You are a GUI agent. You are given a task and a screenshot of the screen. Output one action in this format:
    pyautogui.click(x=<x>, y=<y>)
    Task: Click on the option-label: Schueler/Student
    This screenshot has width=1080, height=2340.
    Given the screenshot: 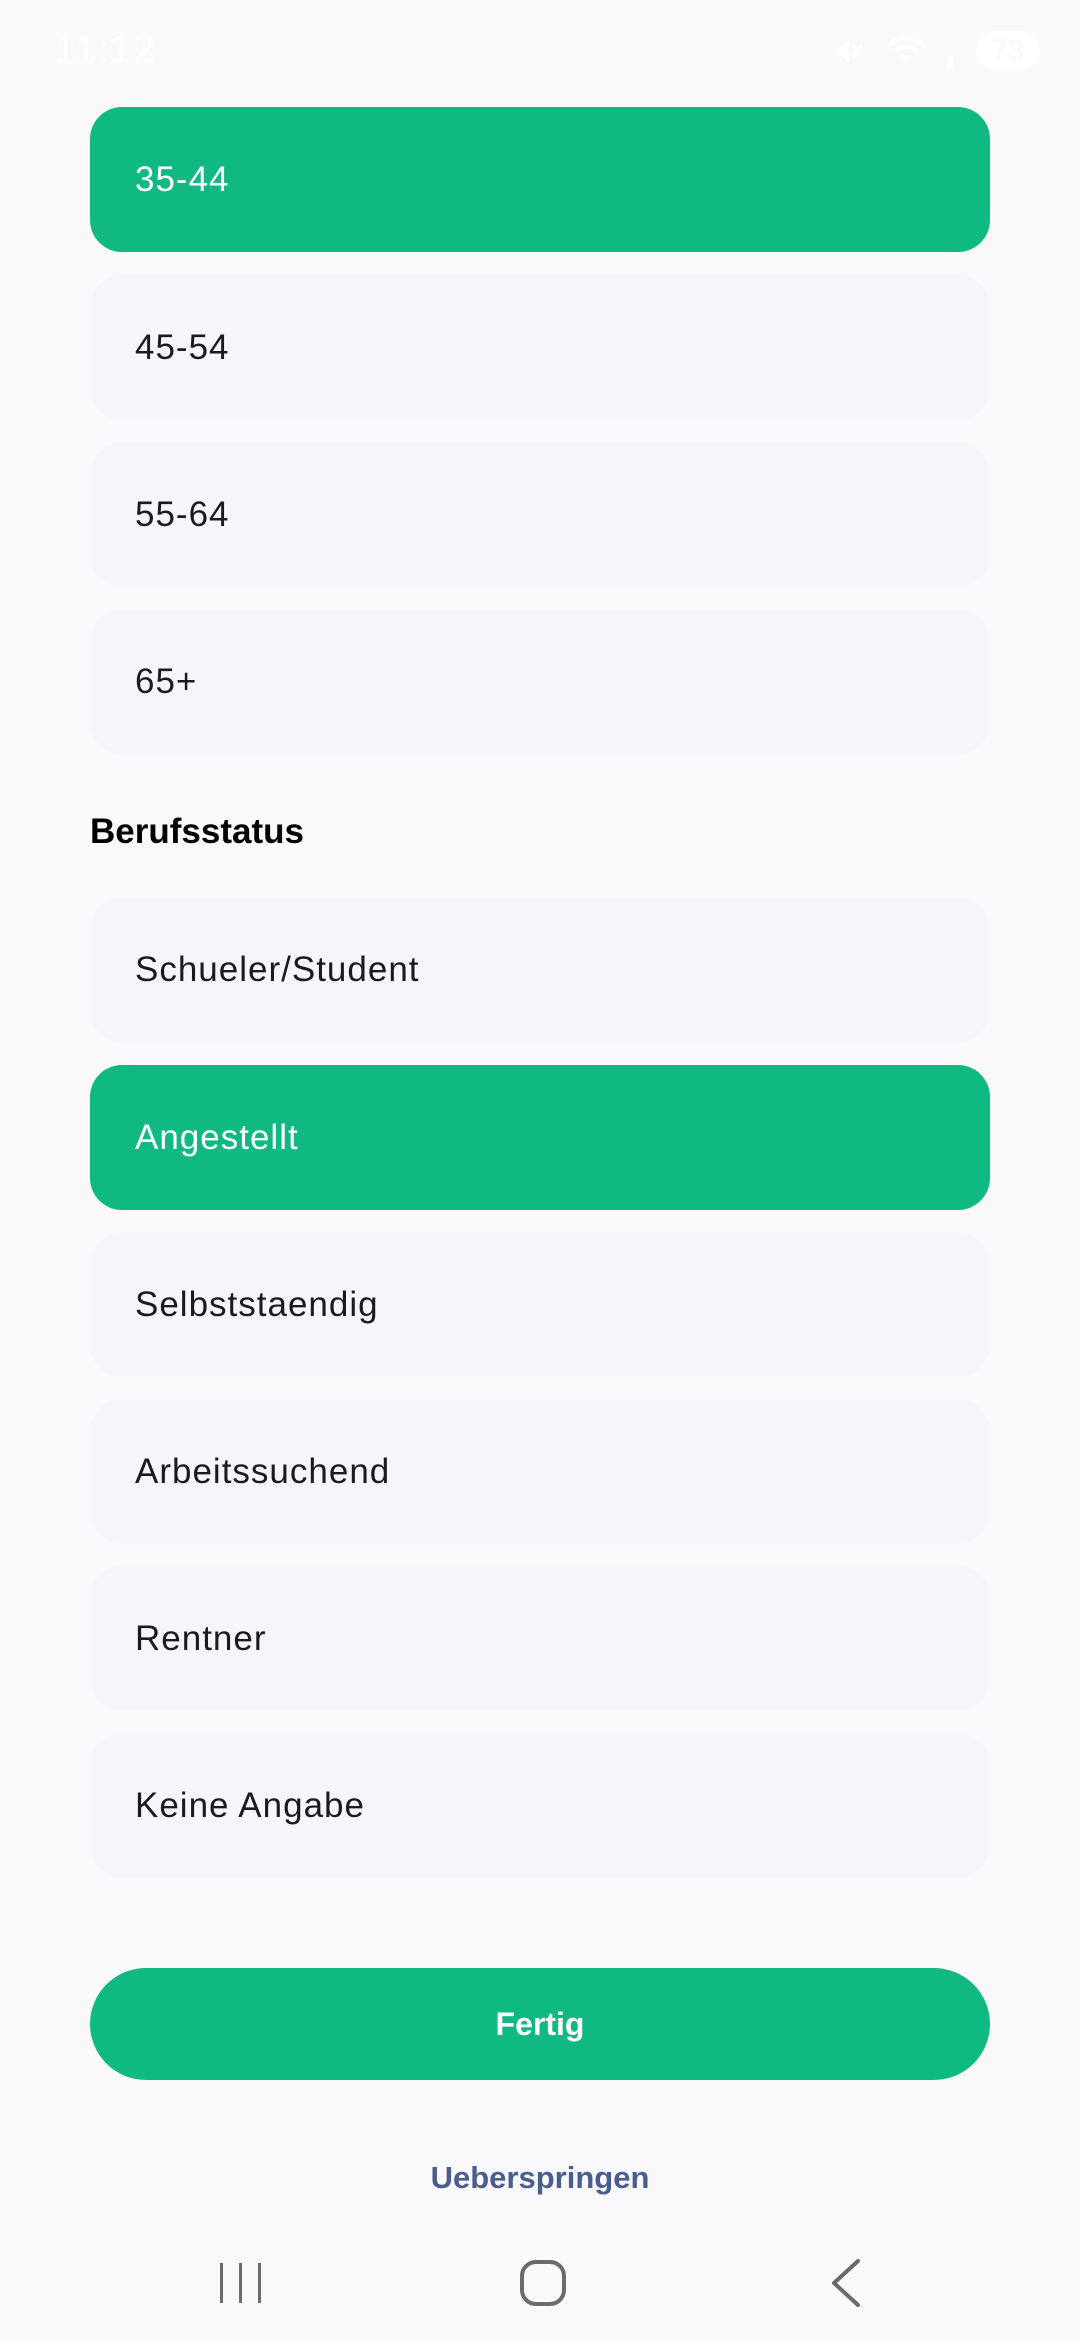 What is the action you would take?
    pyautogui.click(x=277, y=969)
    